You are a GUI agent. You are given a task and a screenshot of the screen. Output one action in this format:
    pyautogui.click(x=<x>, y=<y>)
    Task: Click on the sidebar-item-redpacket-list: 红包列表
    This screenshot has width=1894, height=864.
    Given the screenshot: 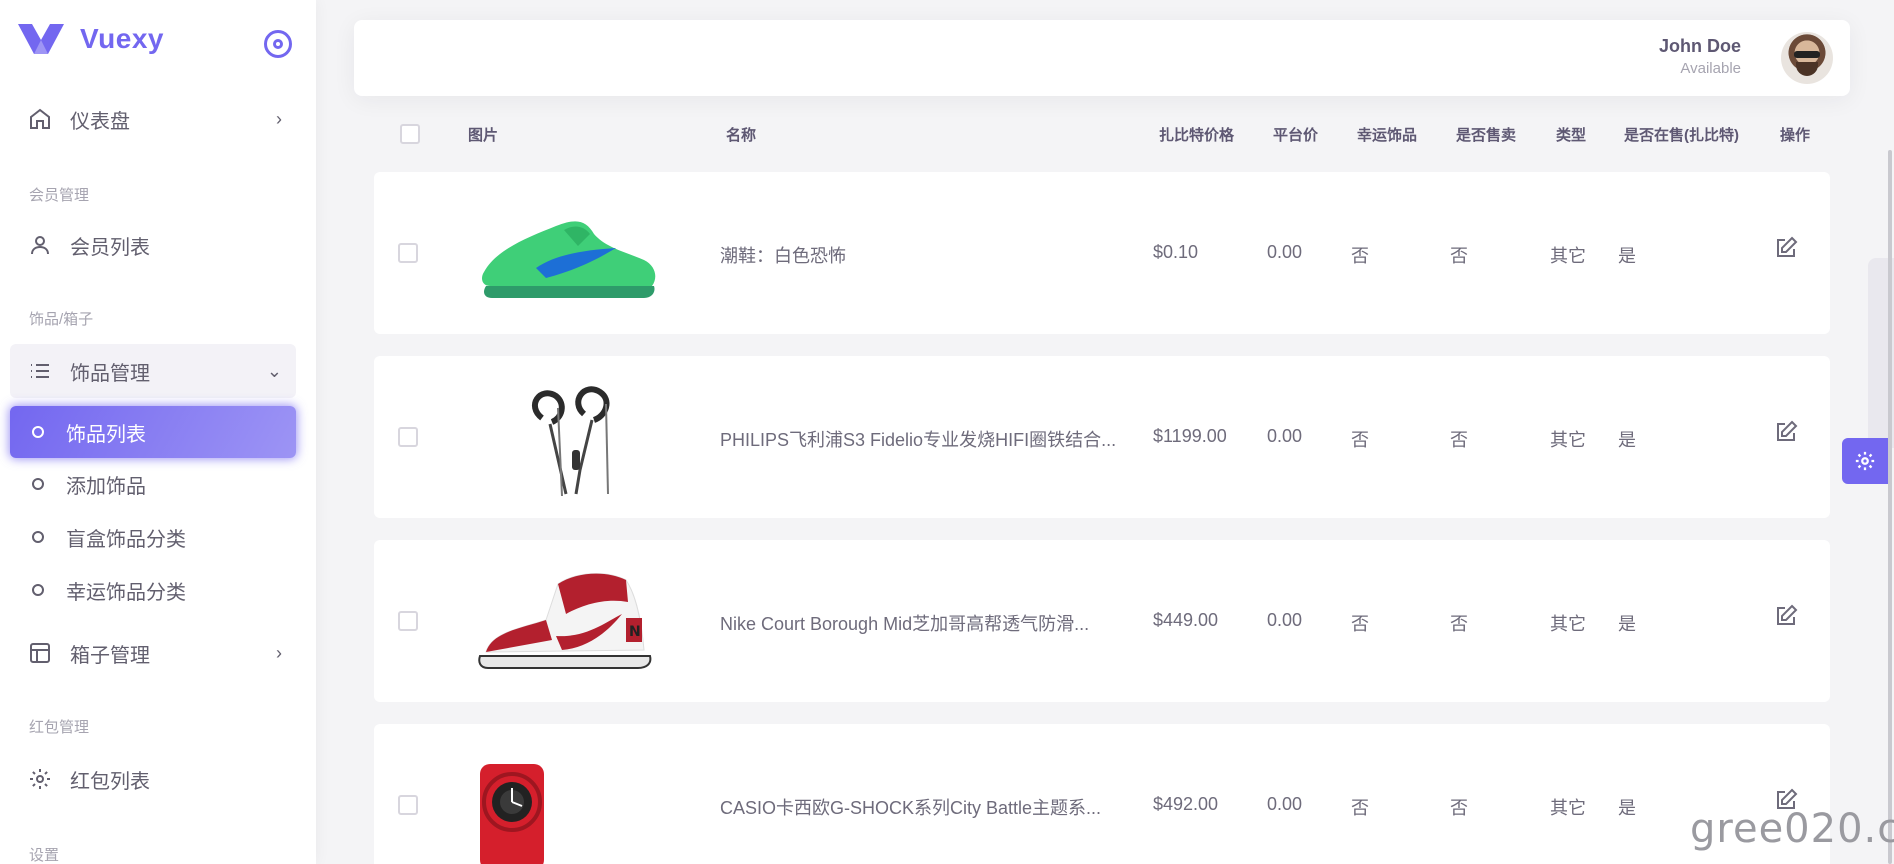 What is the action you would take?
    pyautogui.click(x=153, y=779)
    